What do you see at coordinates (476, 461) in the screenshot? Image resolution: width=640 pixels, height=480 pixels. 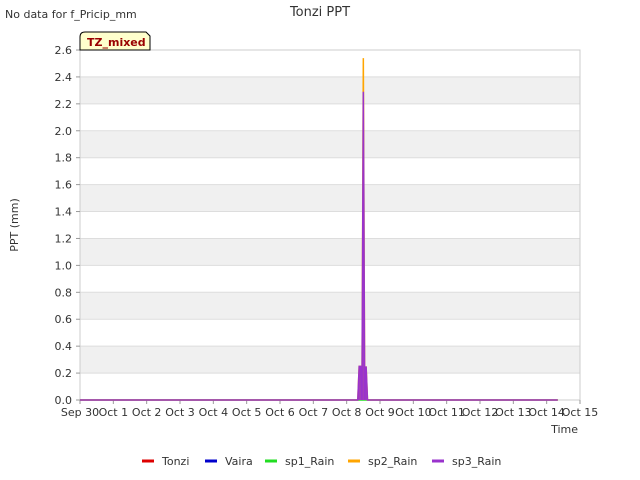 I see `legend-label-sp3_Rain: sp3_Rain` at bounding box center [476, 461].